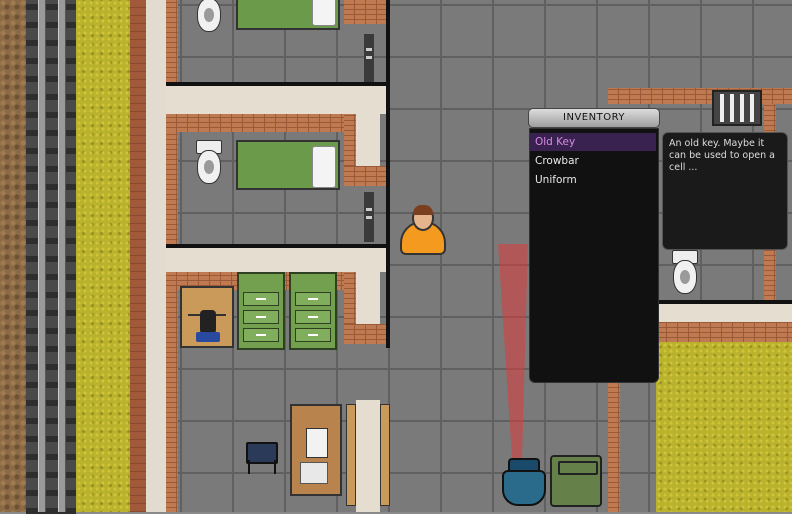 The image size is (792, 514). Describe the element at coordinates (13, 256) in the screenshot. I see `dirt-strip` at that location.